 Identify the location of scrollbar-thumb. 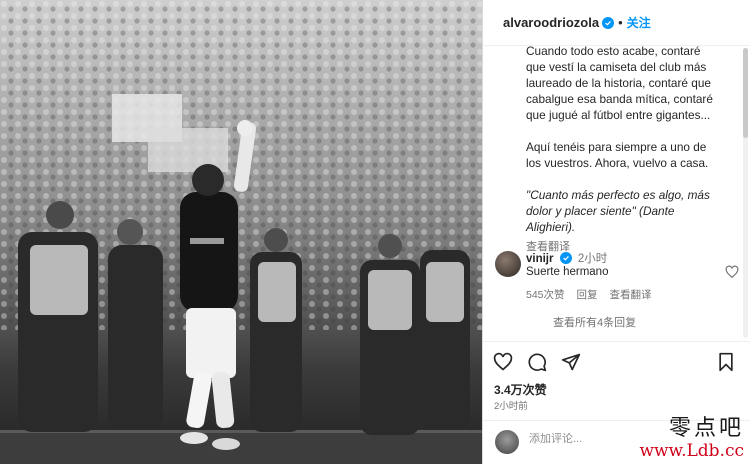
(745, 93).